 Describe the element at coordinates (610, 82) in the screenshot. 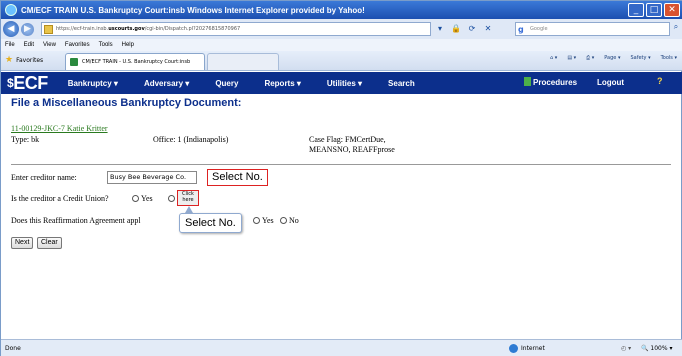

I see `nav-logout: Logout` at that location.